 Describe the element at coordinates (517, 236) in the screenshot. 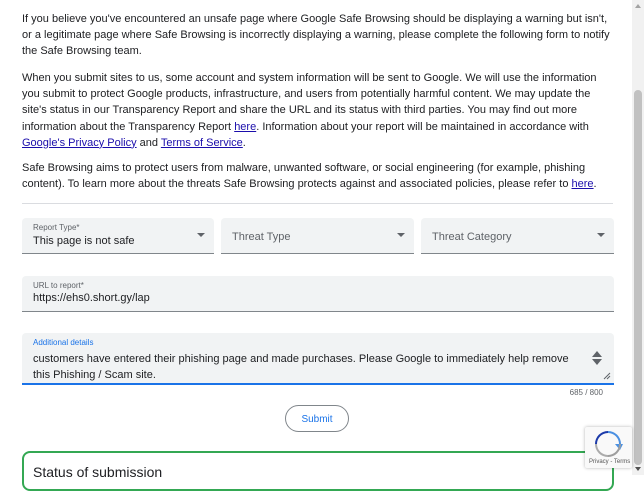

I see `threat-category-select: Threat Category` at that location.